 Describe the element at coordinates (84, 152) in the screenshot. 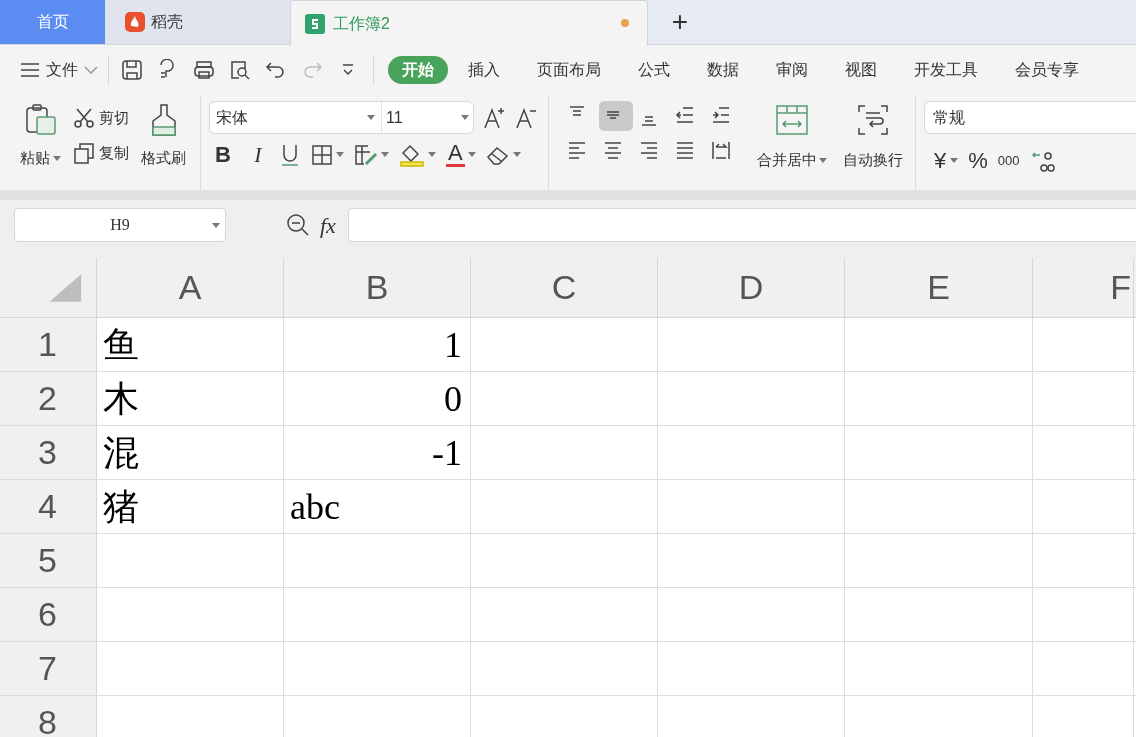

I see `copy-icon` at that location.